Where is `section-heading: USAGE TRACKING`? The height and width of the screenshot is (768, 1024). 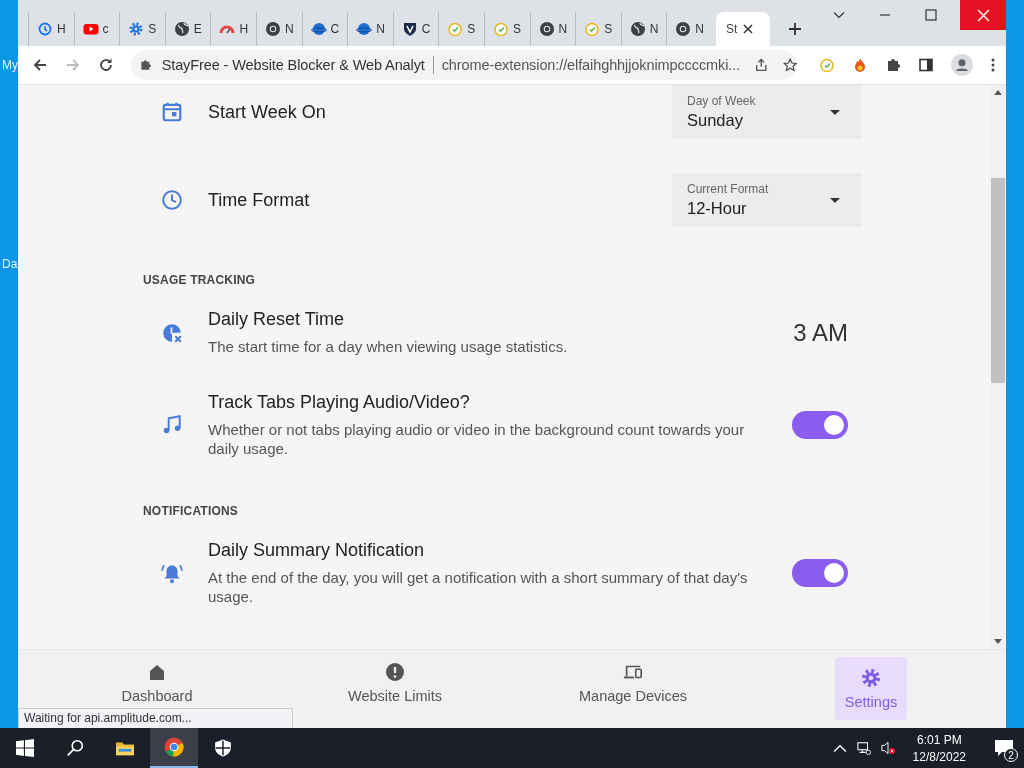 section-heading: USAGE TRACKING is located at coordinates (200, 280).